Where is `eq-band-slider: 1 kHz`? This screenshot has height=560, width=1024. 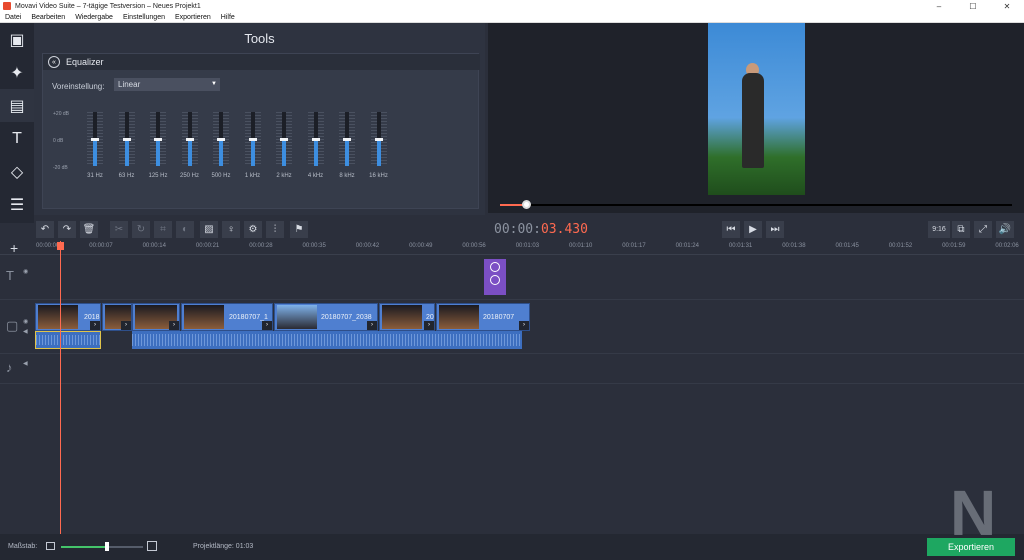
eq-band-slider: 1 kHz is located at coordinates (253, 147).